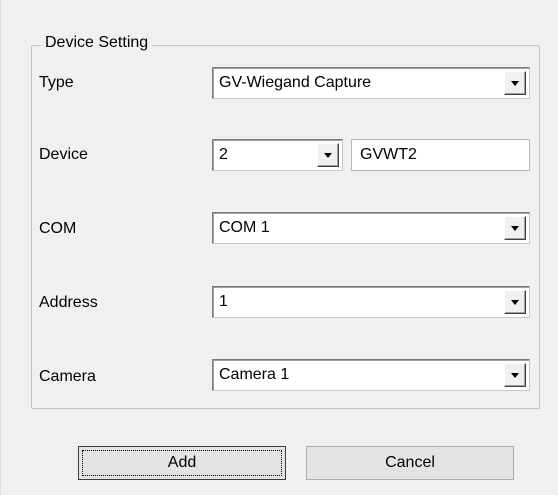 The height and width of the screenshot is (495, 558). I want to click on add-button: Add, so click(182, 463).